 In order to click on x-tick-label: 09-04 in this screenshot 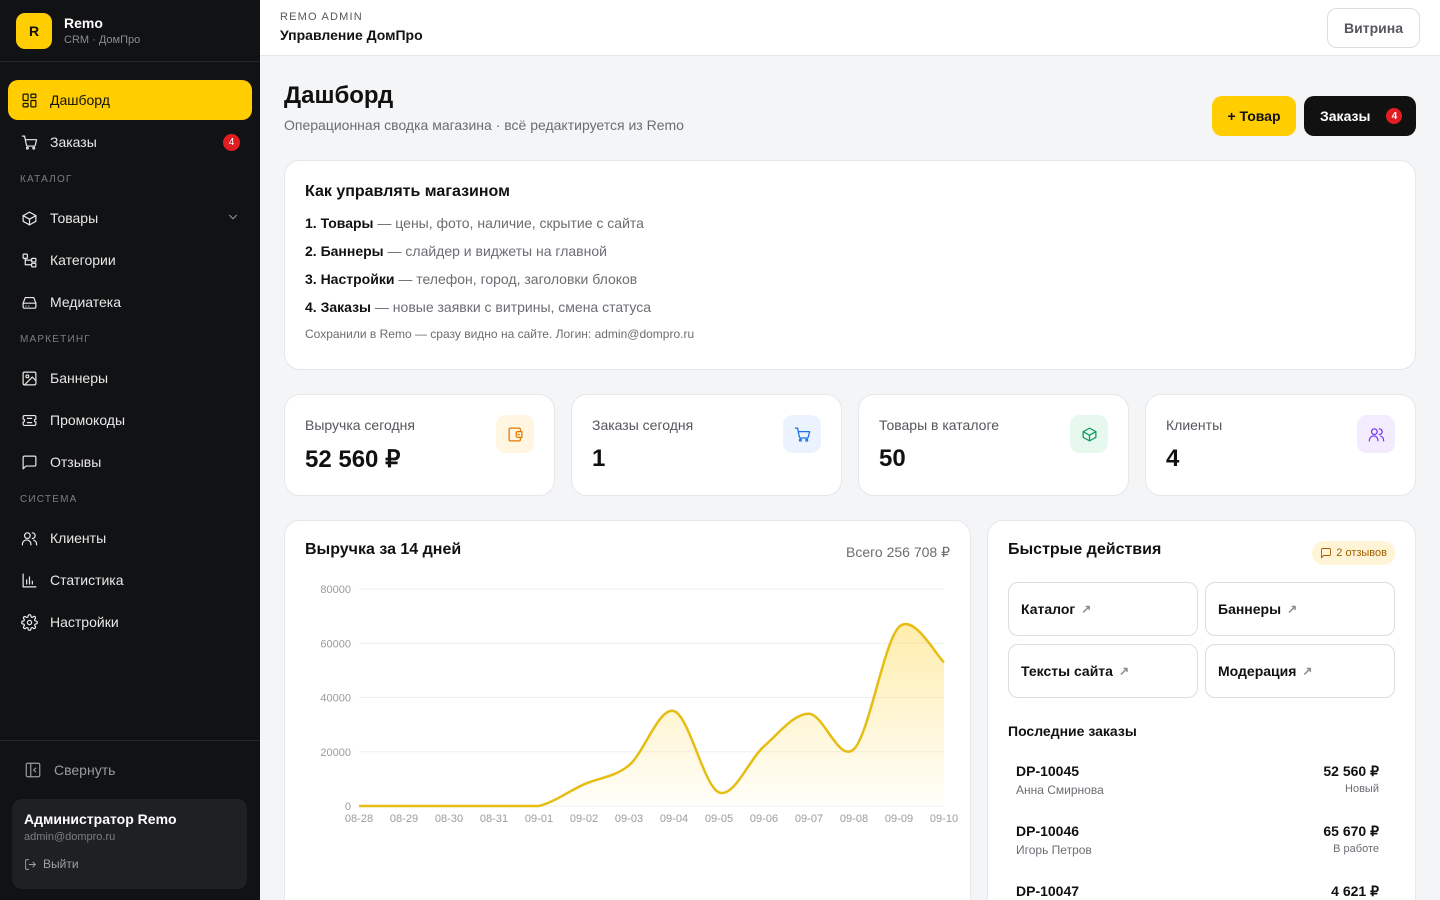, I will do `click(674, 819)`.